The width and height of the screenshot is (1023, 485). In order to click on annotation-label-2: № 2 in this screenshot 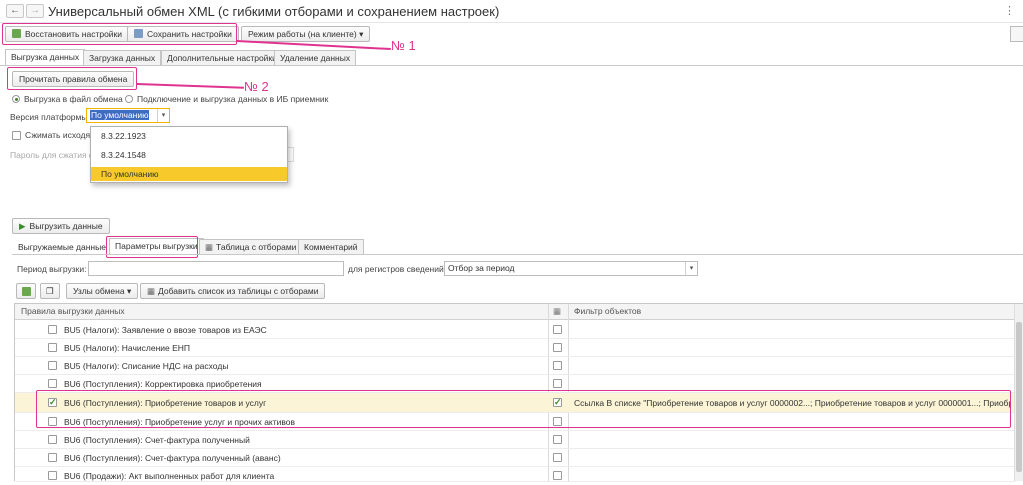, I will do `click(256, 86)`.